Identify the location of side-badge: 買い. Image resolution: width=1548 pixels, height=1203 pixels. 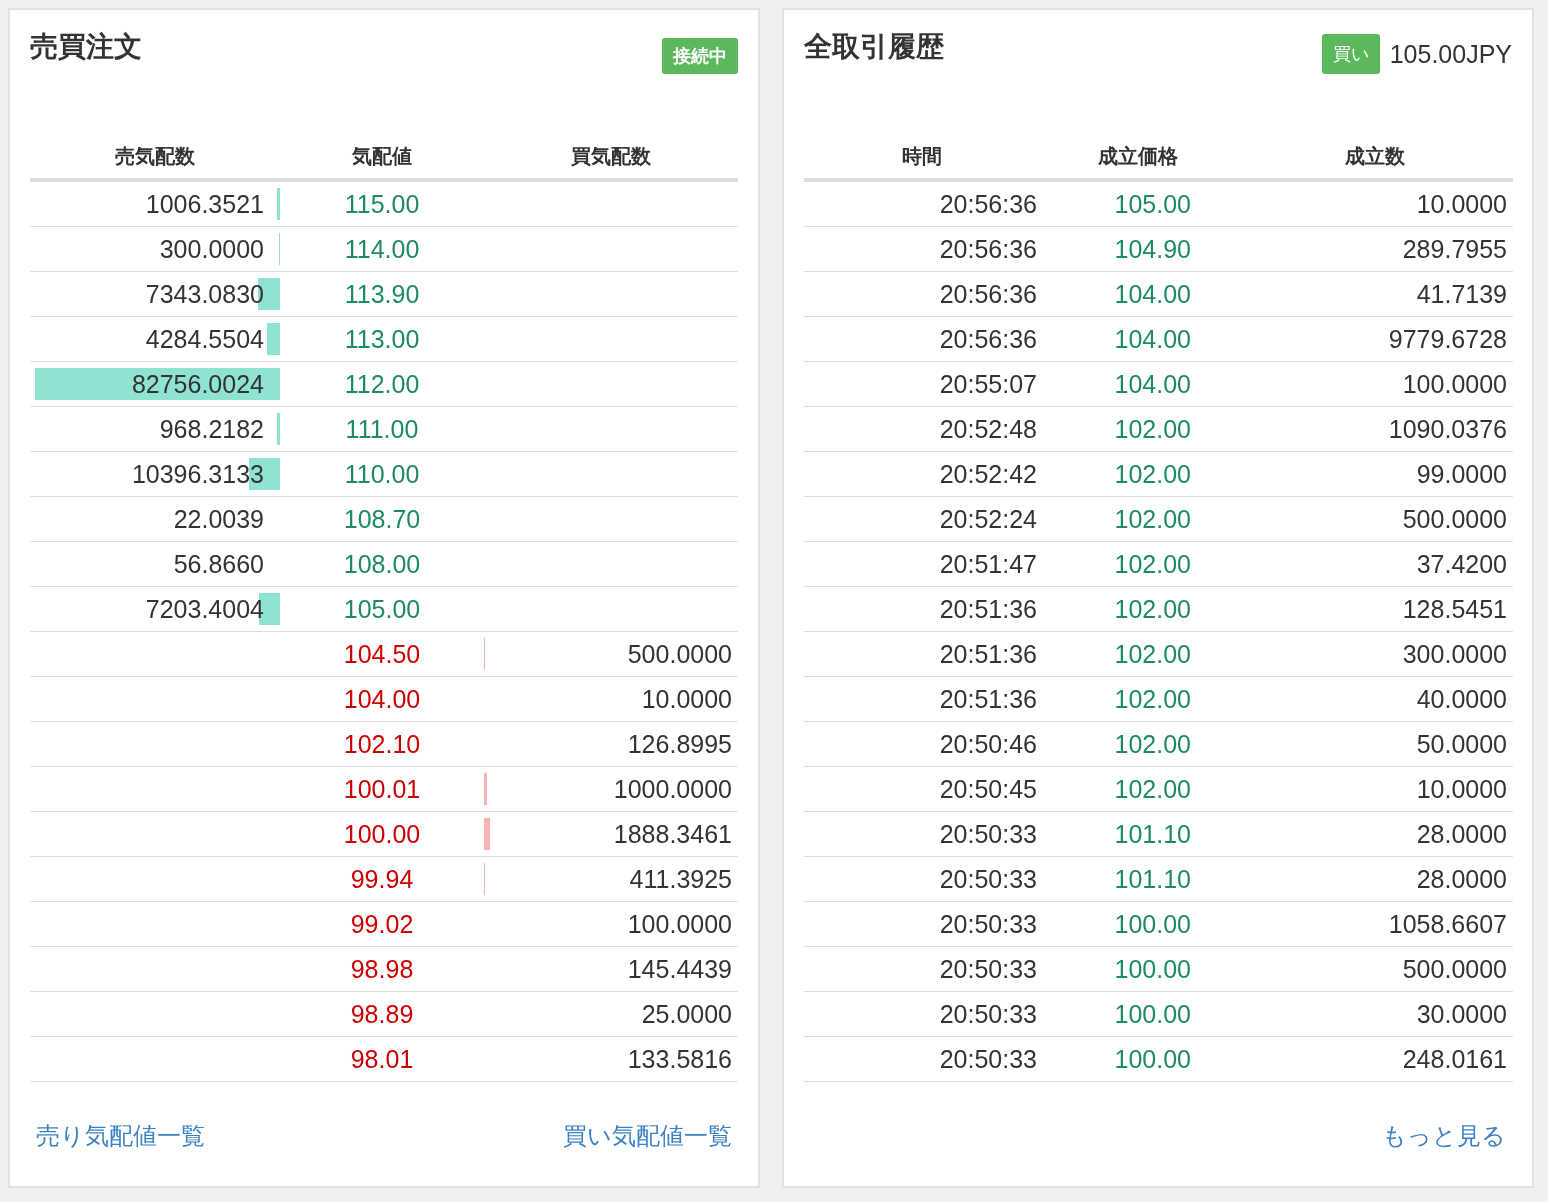
(1350, 54).